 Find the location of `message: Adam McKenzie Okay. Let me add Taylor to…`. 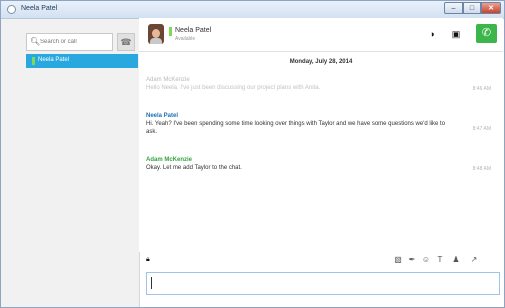

message: Adam McKenzie Okay. Let me add Taylor to… is located at coordinates (318, 164).